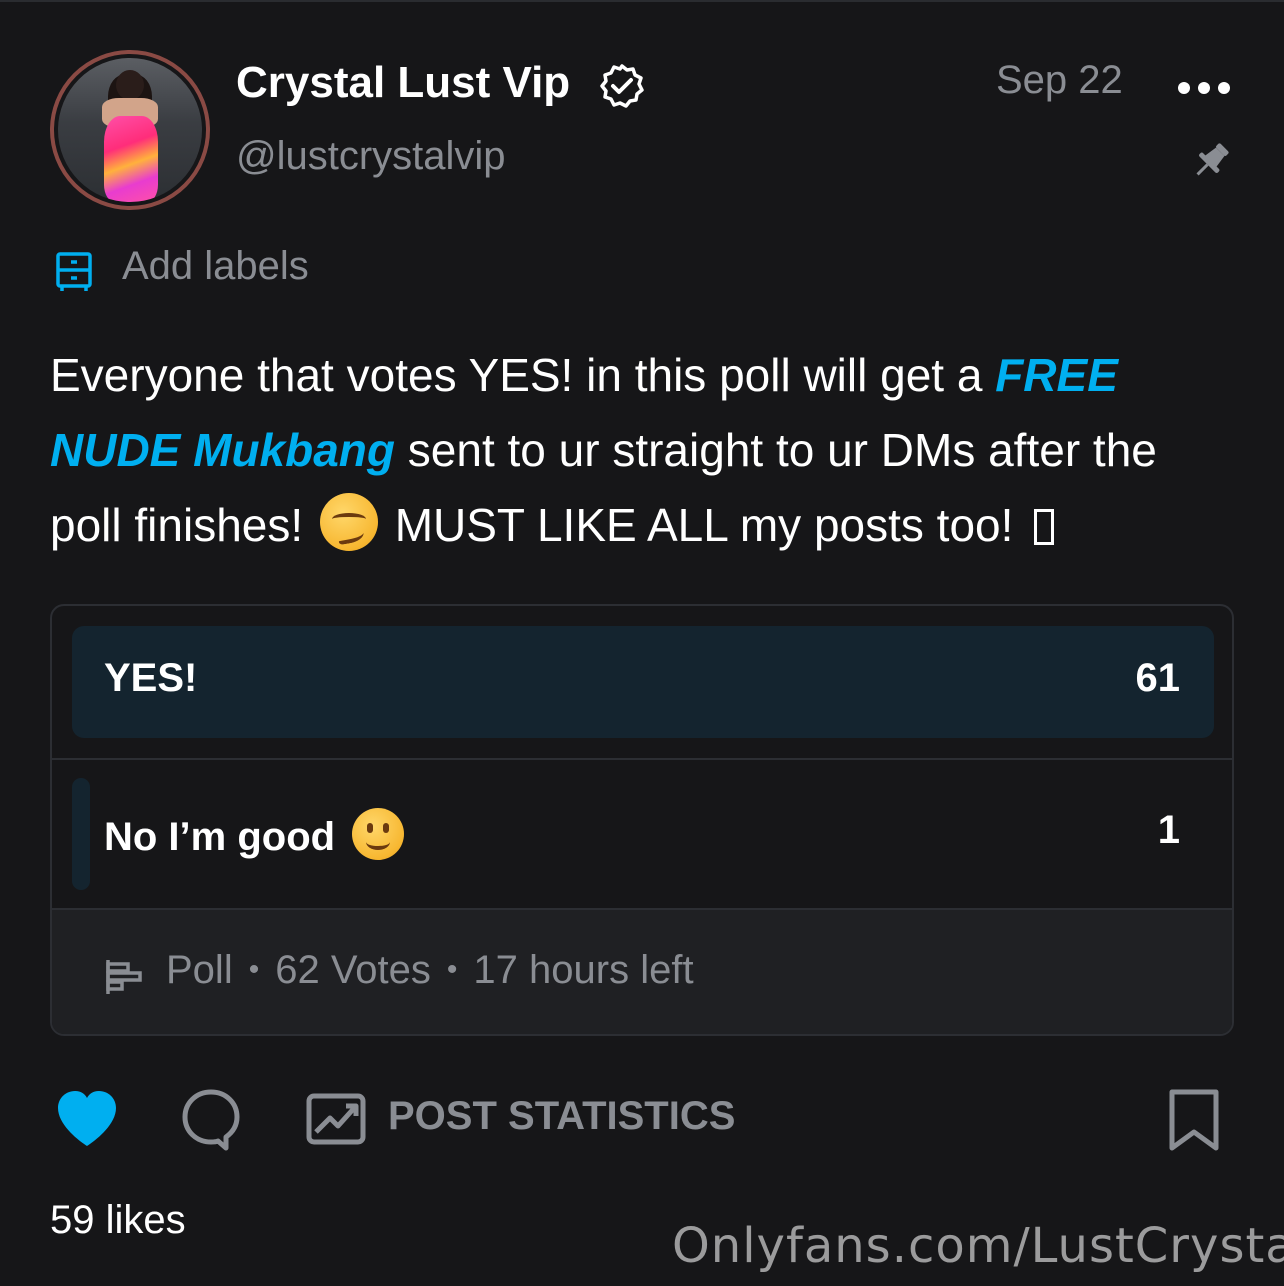  Describe the element at coordinates (118, 1220) in the screenshot. I see `likes-count: 59 likes` at that location.